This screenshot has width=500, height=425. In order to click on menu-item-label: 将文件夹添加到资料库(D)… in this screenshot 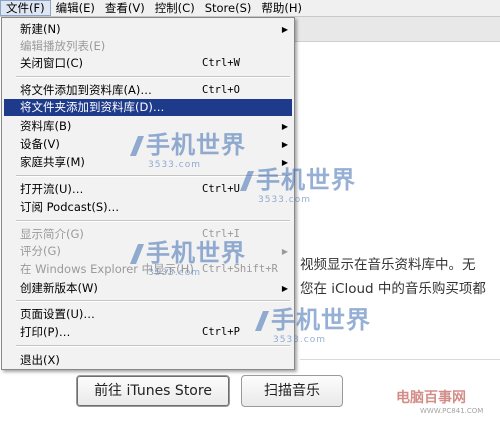, I will do `click(92, 107)`.